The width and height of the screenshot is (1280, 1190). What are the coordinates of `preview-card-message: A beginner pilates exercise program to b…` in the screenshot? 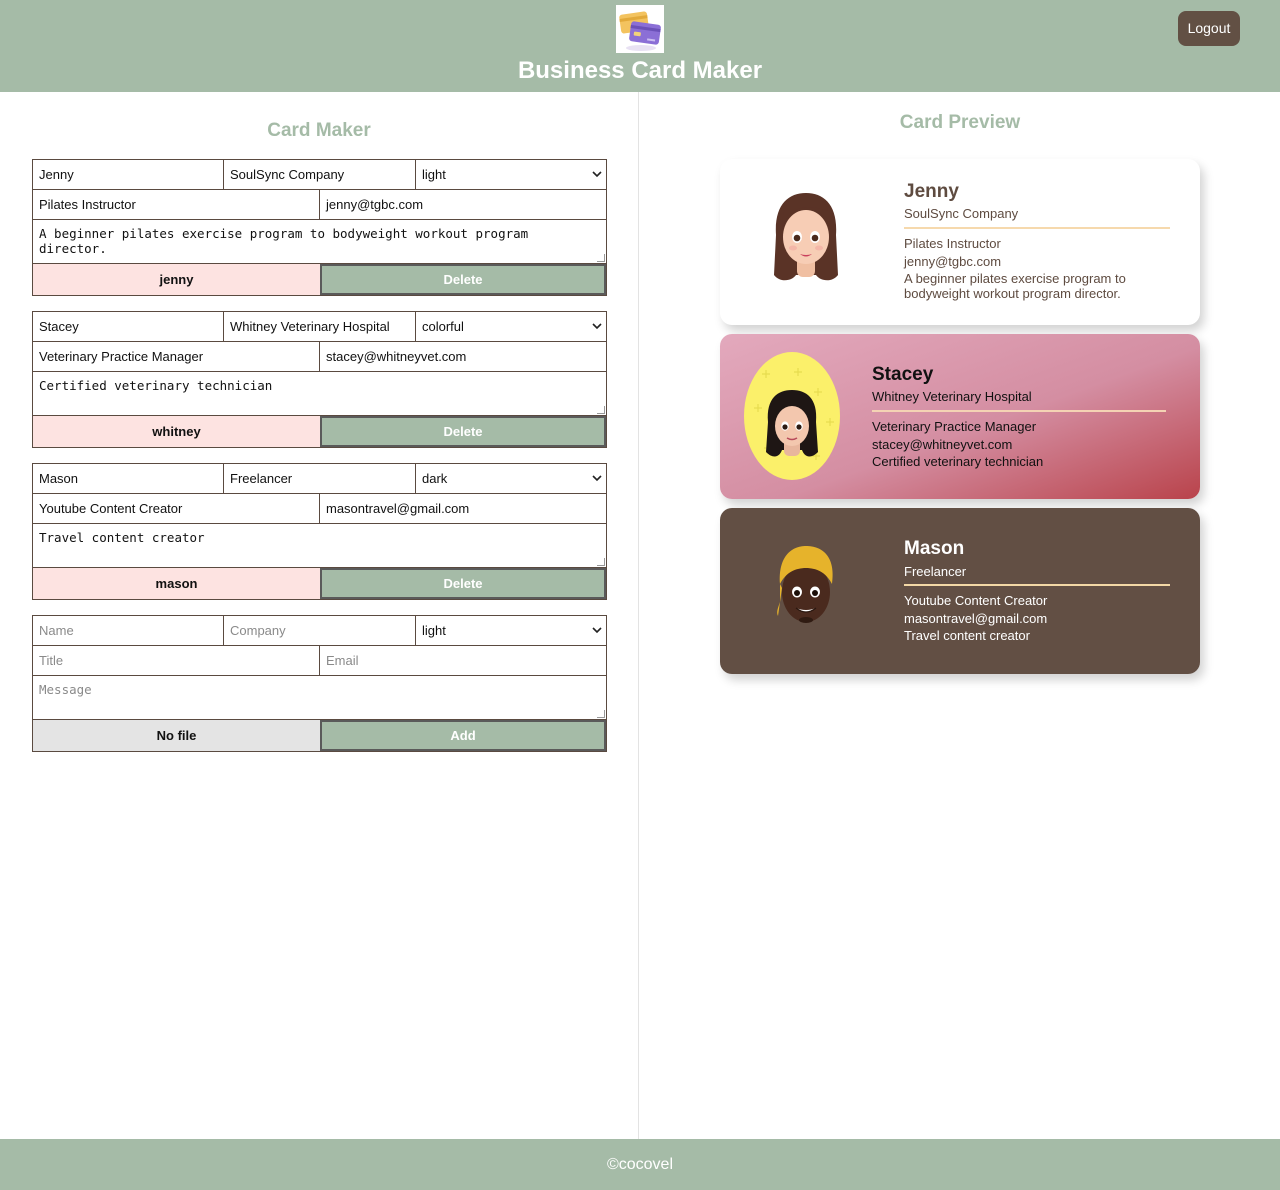 It's located at (1015, 286).